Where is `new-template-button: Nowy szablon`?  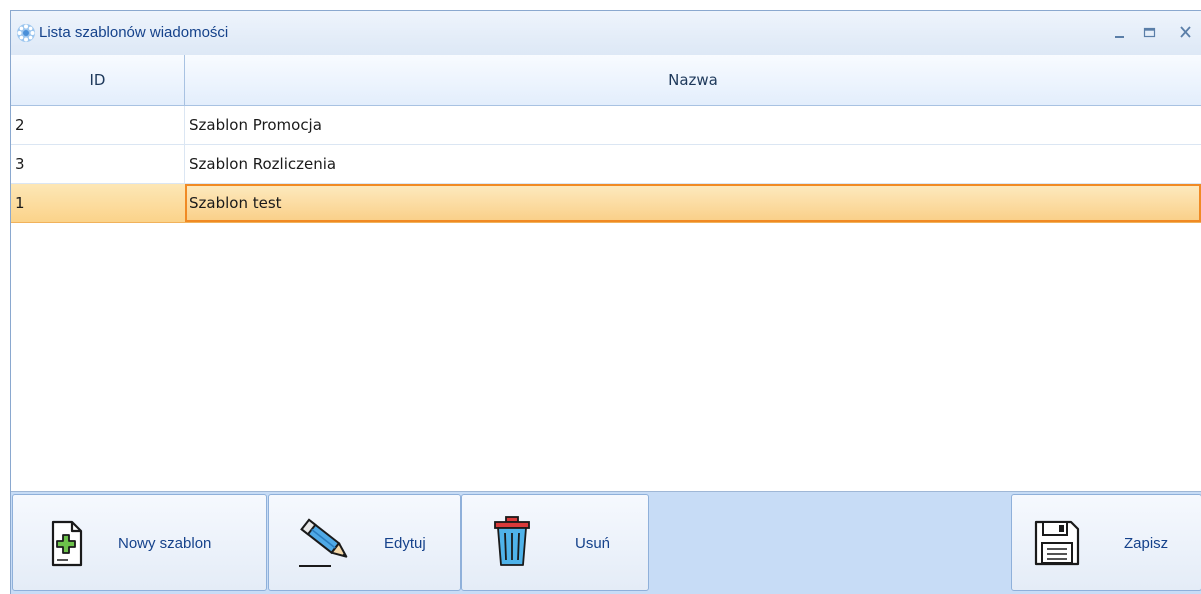
new-template-button: Nowy szablon is located at coordinates (139, 542).